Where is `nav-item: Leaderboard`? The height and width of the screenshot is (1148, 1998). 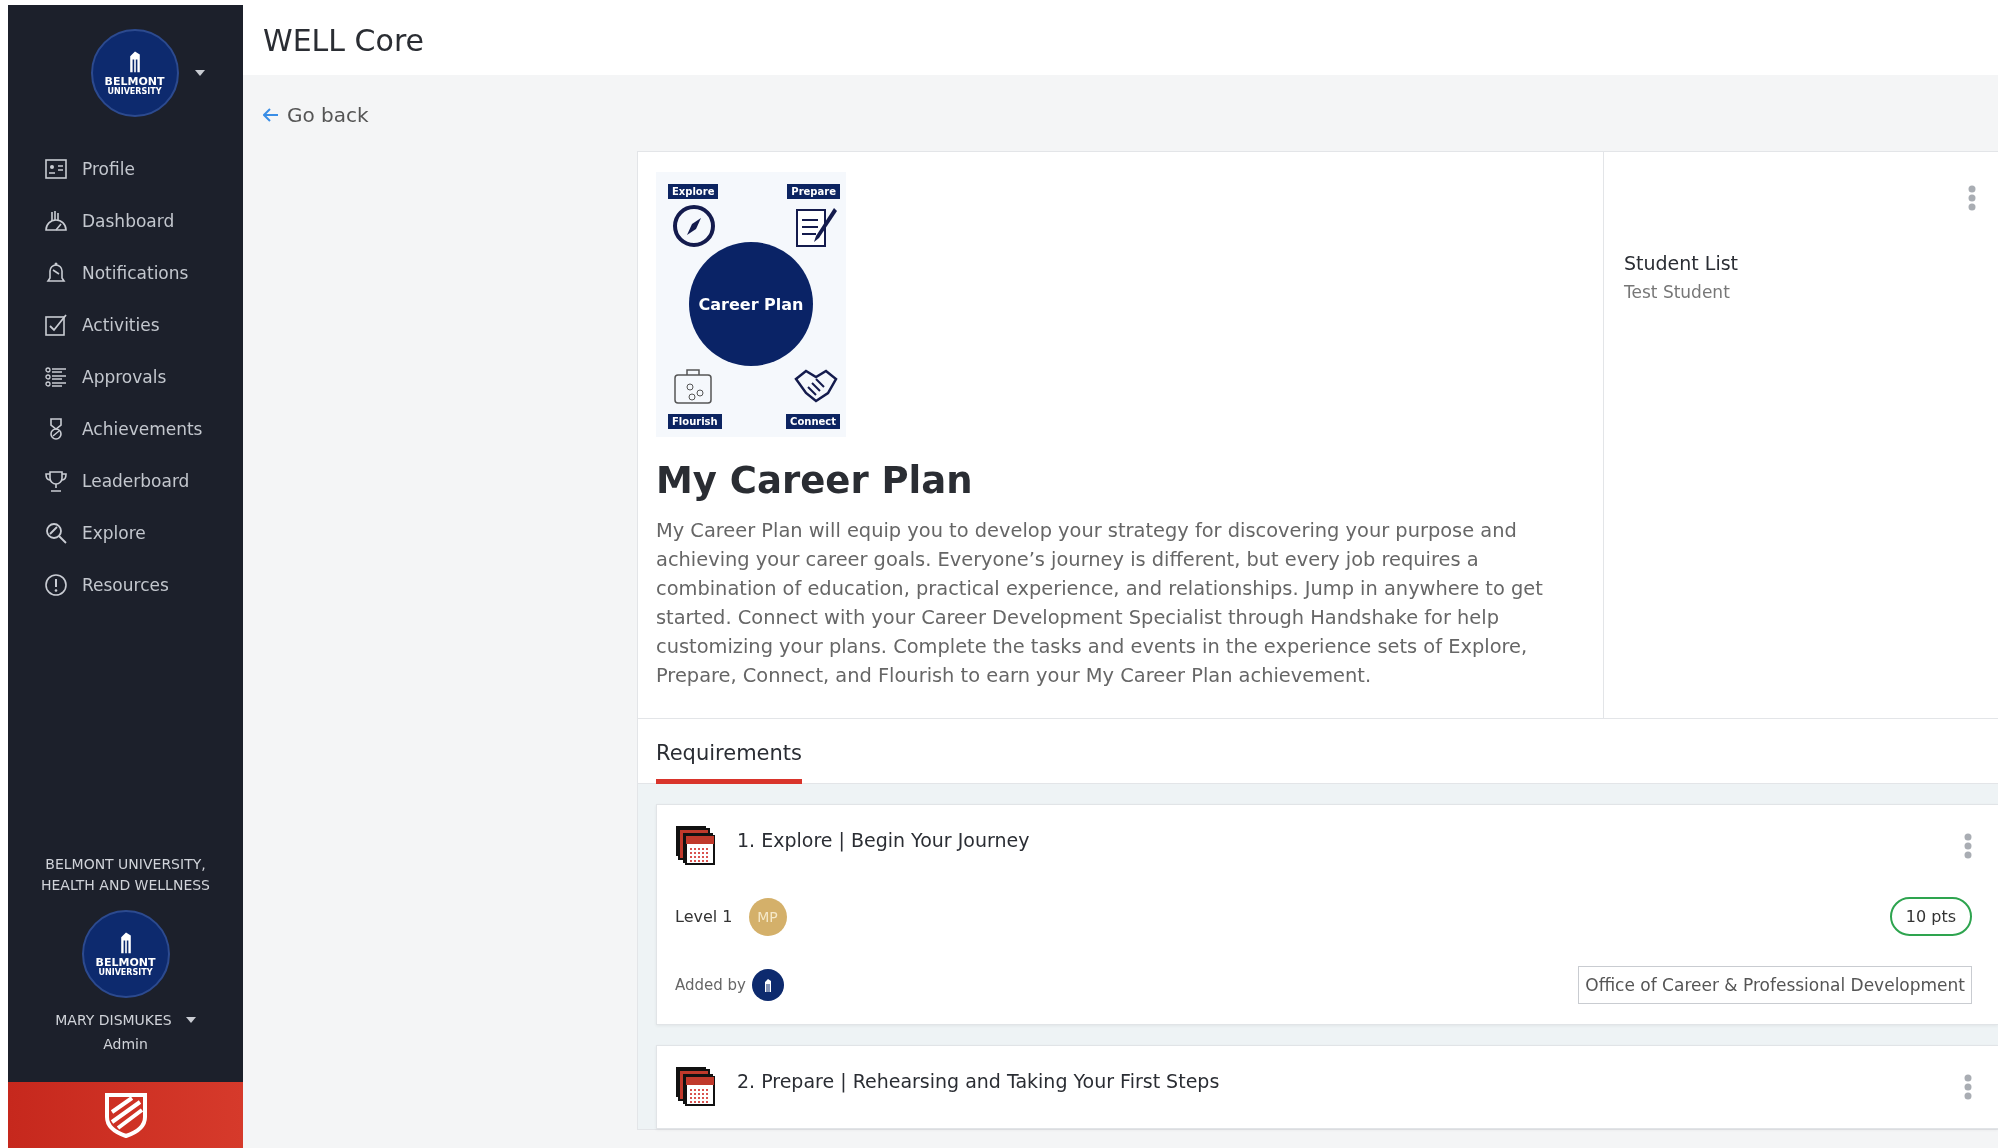 nav-item: Leaderboard is located at coordinates (143, 481).